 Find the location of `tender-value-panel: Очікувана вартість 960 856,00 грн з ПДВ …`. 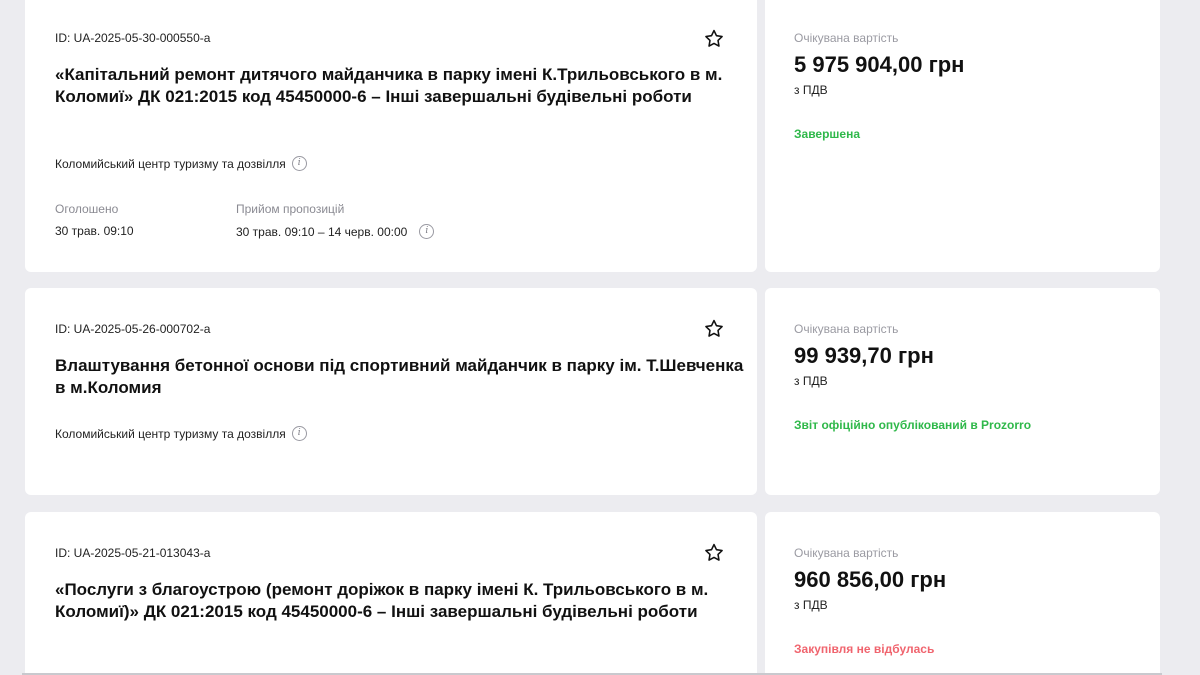

tender-value-panel: Очікувана вартість 960 856,00 грн з ПДВ … is located at coordinates (962, 593).